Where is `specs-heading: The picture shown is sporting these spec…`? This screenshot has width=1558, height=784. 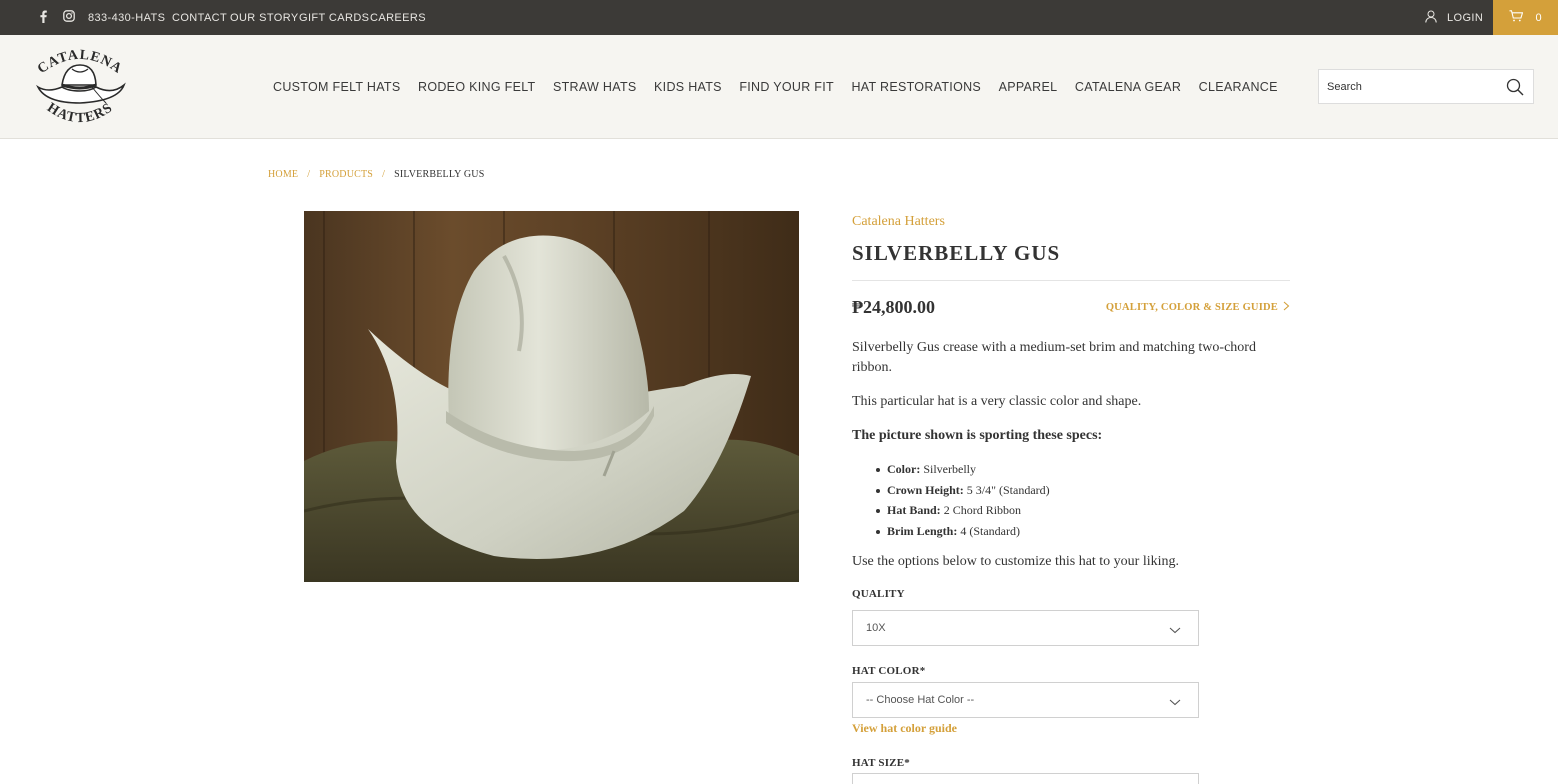 specs-heading: The picture shown is sporting these spec… is located at coordinates (977, 435).